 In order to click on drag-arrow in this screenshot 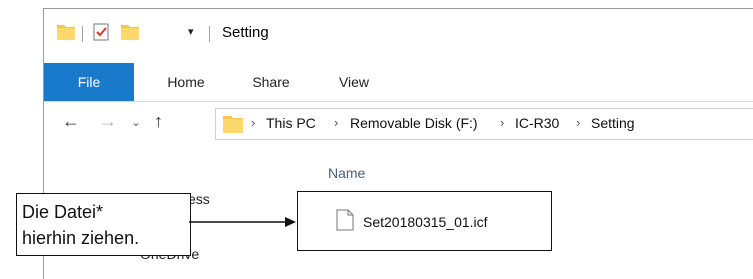, I will do `click(242, 222)`.